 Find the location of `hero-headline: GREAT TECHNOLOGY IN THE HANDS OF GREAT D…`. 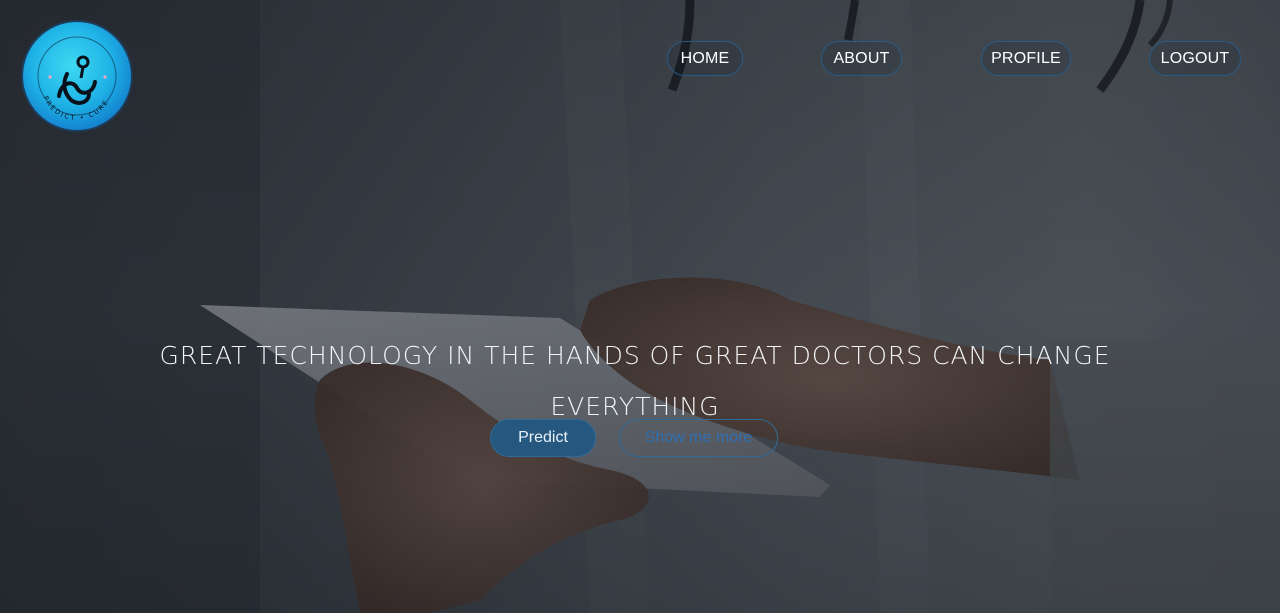

hero-headline: GREAT TECHNOLOGY IN THE HANDS OF GREAT D… is located at coordinates (635, 380).